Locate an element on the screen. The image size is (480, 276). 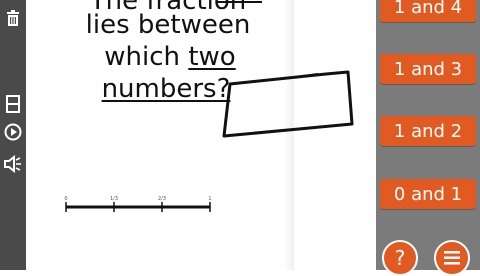
answer-button-1-and-4: 1 and 4 is located at coordinates (428, 11).